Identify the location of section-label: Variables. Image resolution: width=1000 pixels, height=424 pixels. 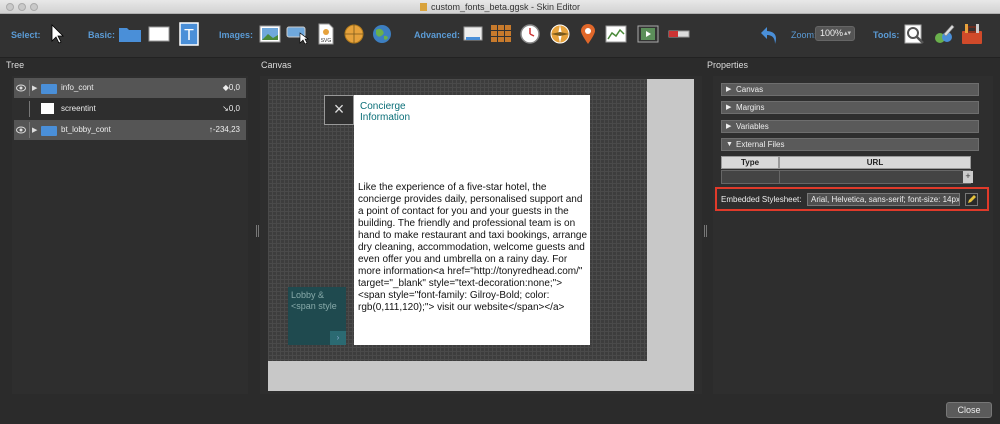
(752, 126).